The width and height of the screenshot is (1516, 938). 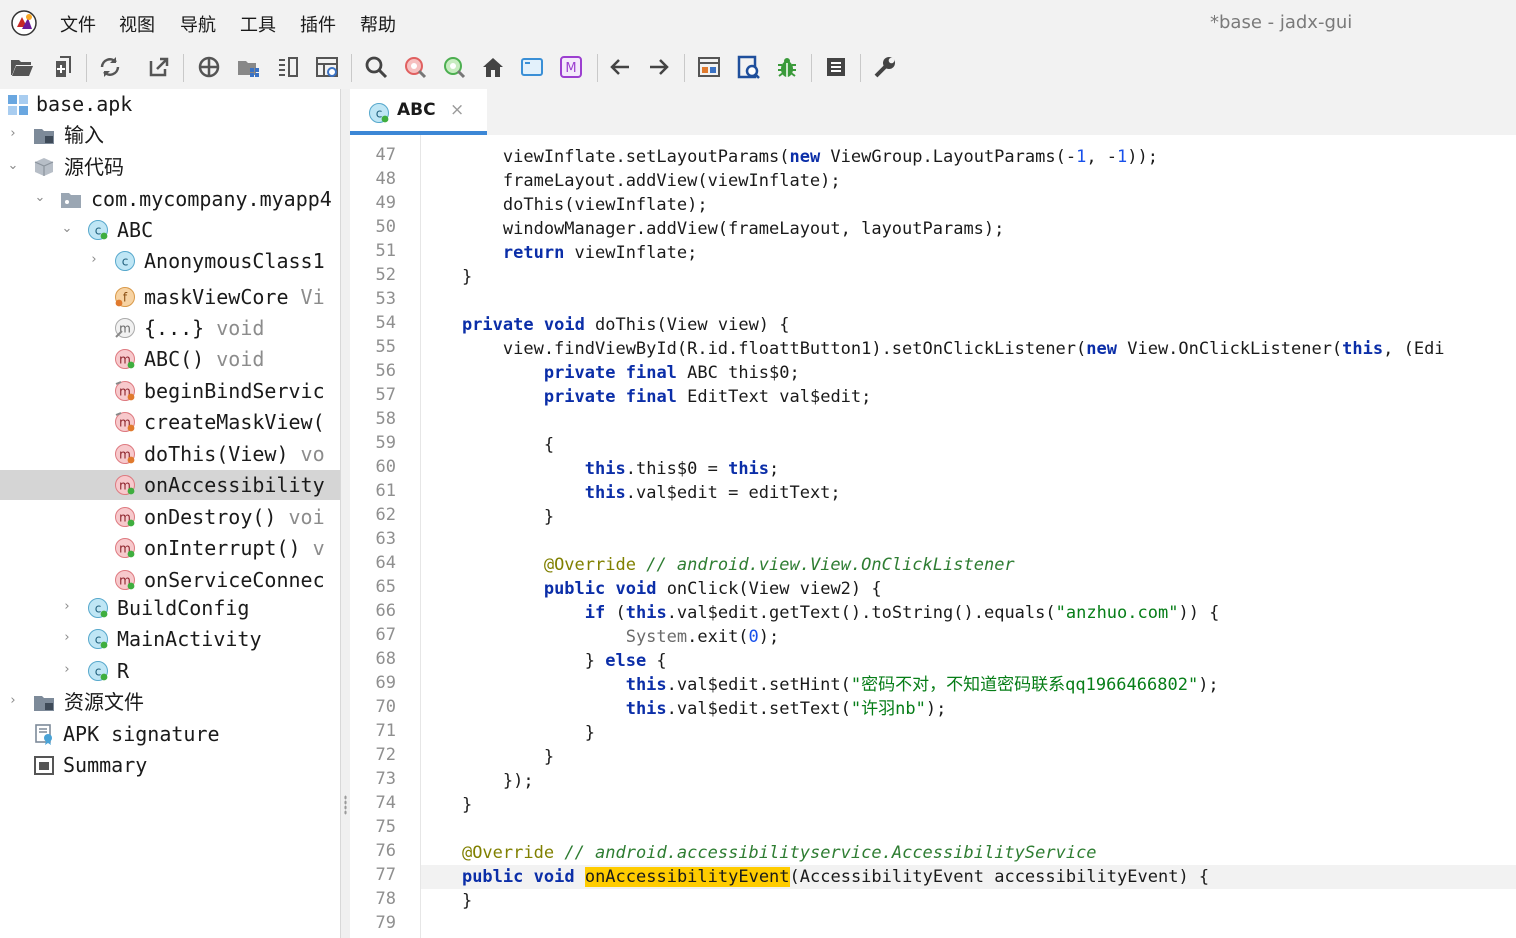 I want to click on tree-item-field-mask: f maskViewCore Vi, so click(x=170, y=297).